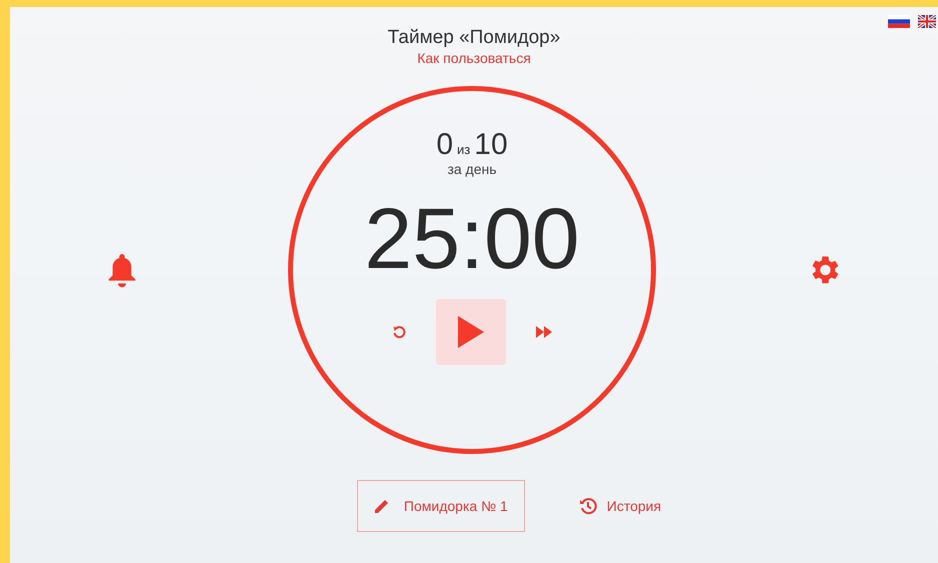 The image size is (938, 563). What do you see at coordinates (382, 506) in the screenshot?
I see `pencil-icon` at bounding box center [382, 506].